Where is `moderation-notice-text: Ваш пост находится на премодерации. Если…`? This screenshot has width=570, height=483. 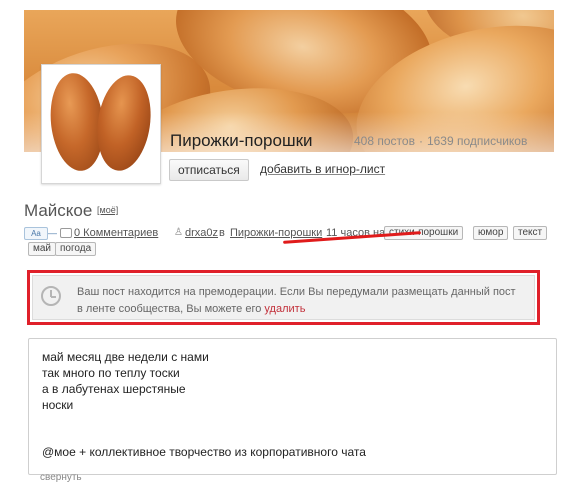 moderation-notice-text: Ваш пост находится на премодерации. Если… is located at coordinates (296, 300).